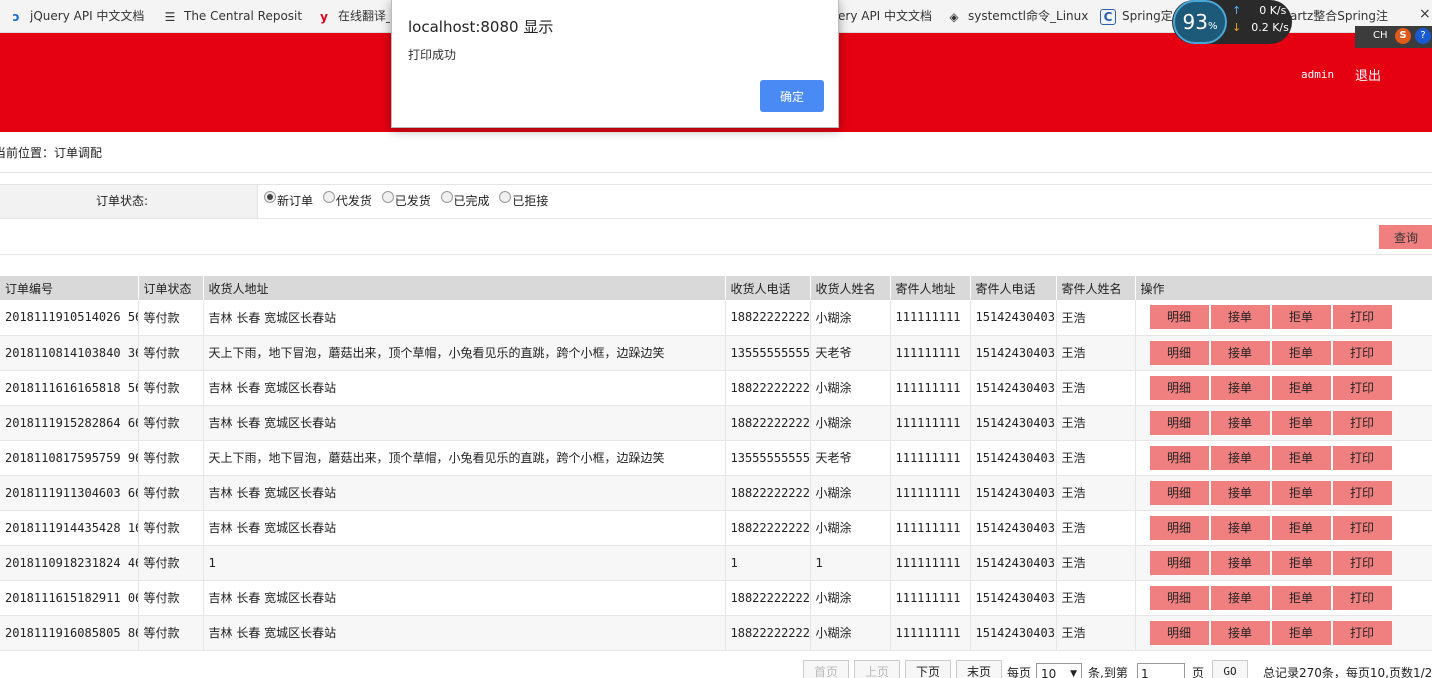 The image size is (1432, 678). Describe the element at coordinates (850, 353) in the screenshot. I see `cell-recipient-name: 天老爷` at that location.